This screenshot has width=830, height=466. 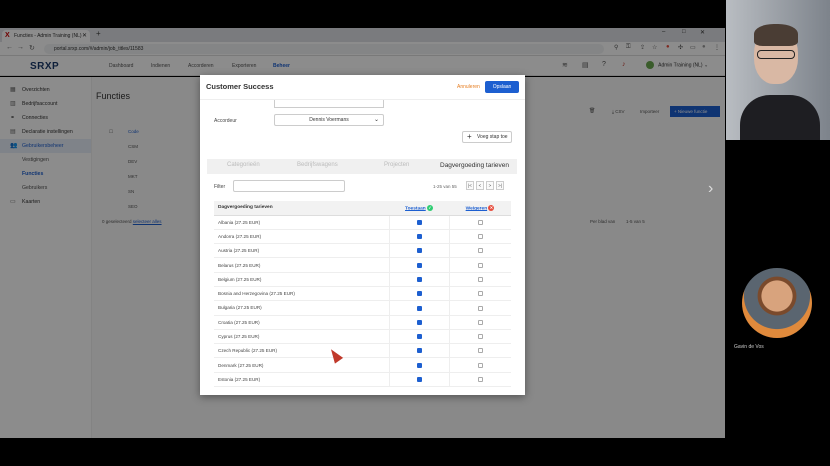 I want to click on chevron-down-icon: ⌄, so click(x=376, y=120).